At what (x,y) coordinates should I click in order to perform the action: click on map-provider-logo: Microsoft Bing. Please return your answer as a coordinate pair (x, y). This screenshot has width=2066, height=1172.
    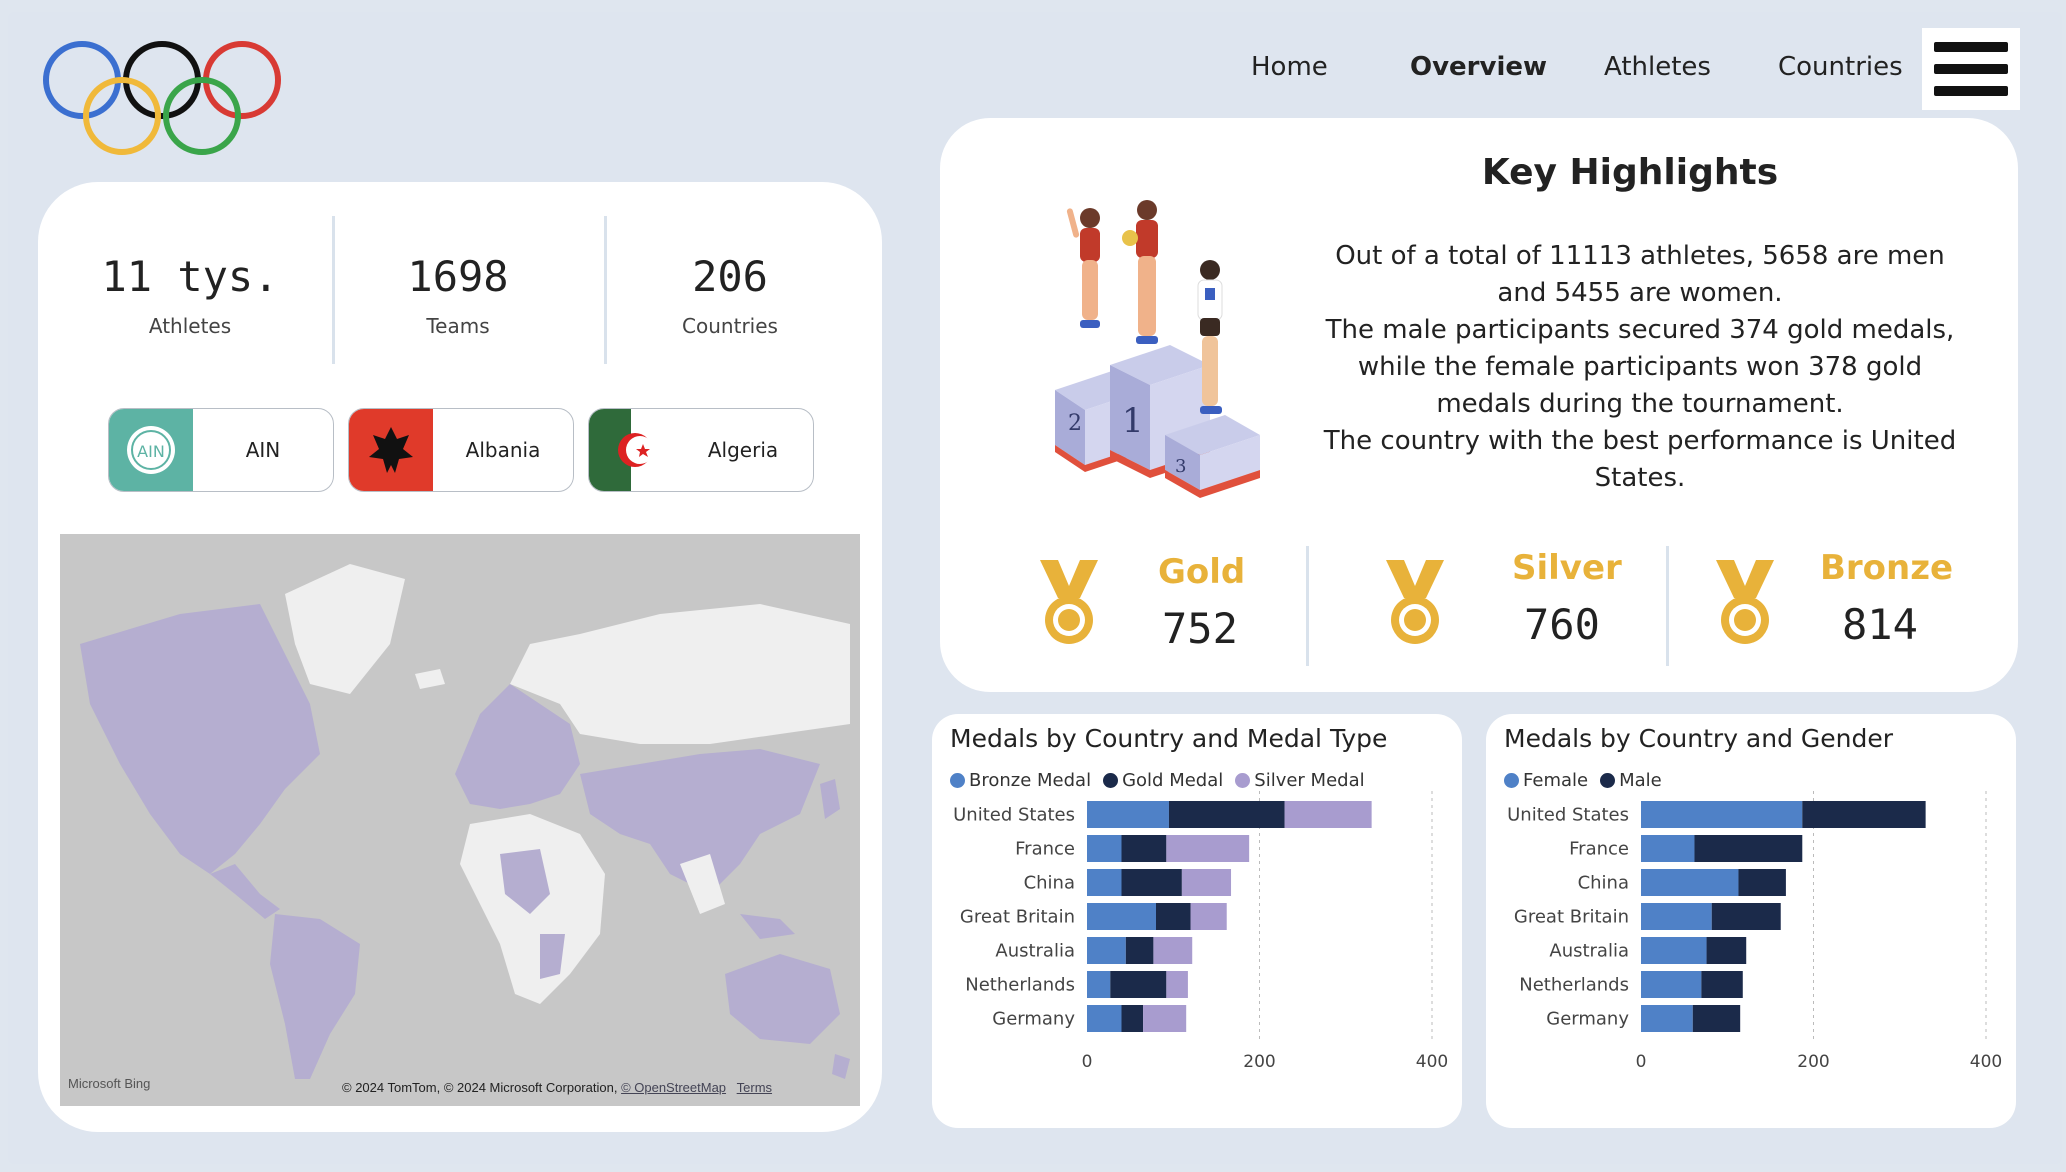
    Looking at the image, I should click on (109, 1083).